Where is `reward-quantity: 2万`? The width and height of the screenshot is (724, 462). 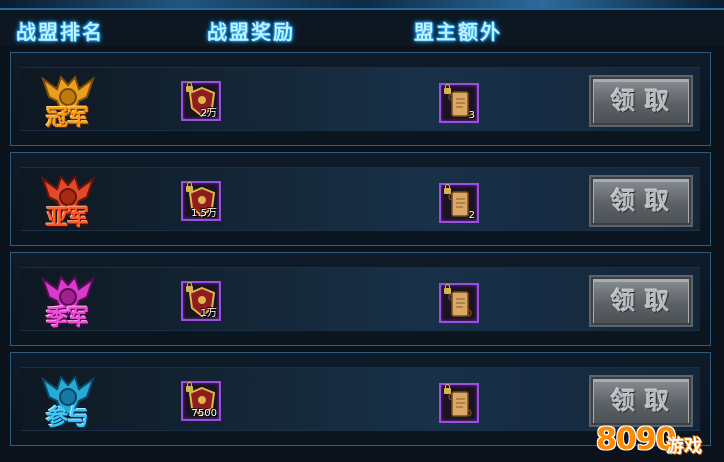
reward-quantity: 2万 is located at coordinates (208, 113).